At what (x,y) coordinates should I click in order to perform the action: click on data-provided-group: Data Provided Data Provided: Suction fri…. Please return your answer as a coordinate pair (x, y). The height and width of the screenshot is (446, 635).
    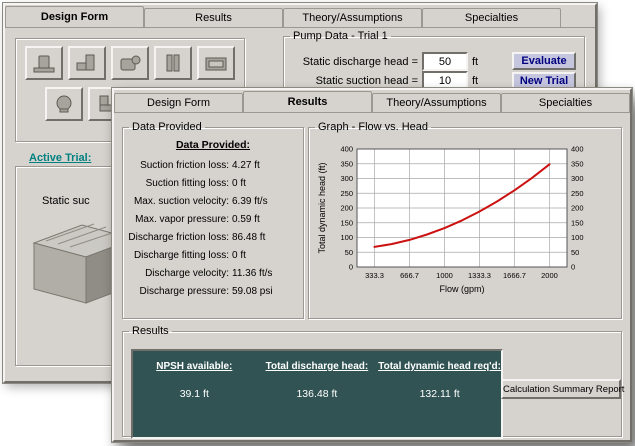
    Looking at the image, I should click on (213, 220).